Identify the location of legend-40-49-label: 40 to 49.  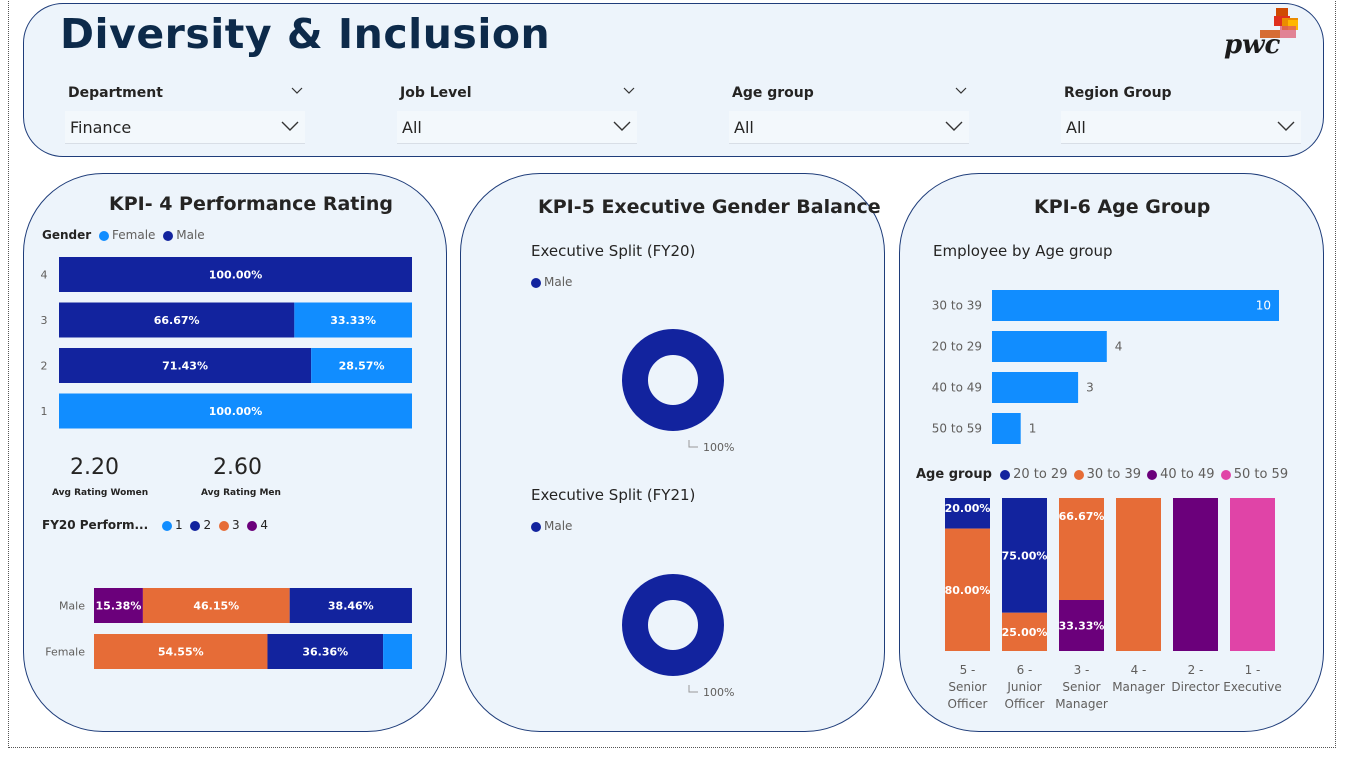
(1187, 474).